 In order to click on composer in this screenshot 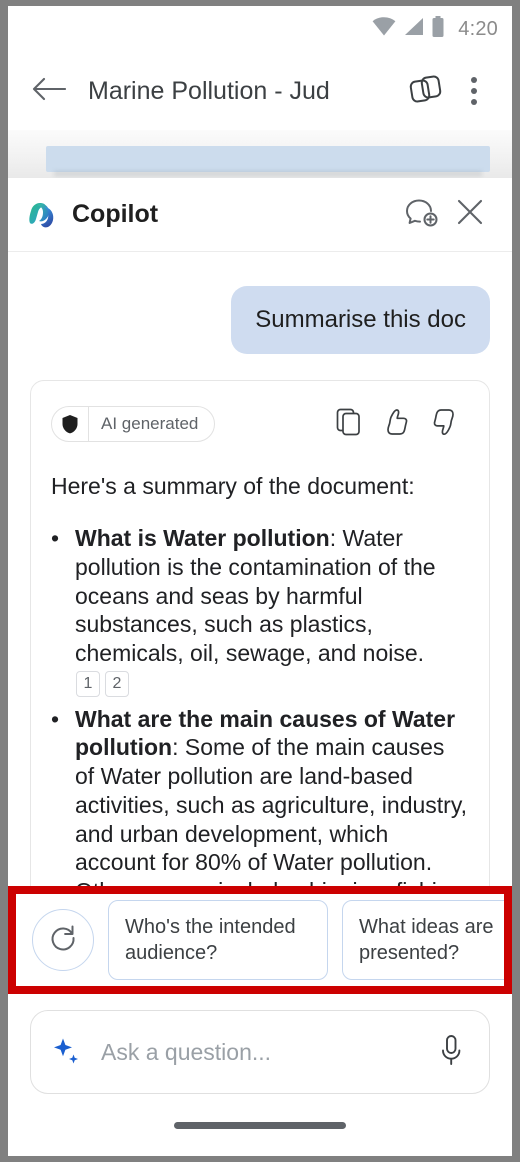, I will do `click(260, 1052)`.